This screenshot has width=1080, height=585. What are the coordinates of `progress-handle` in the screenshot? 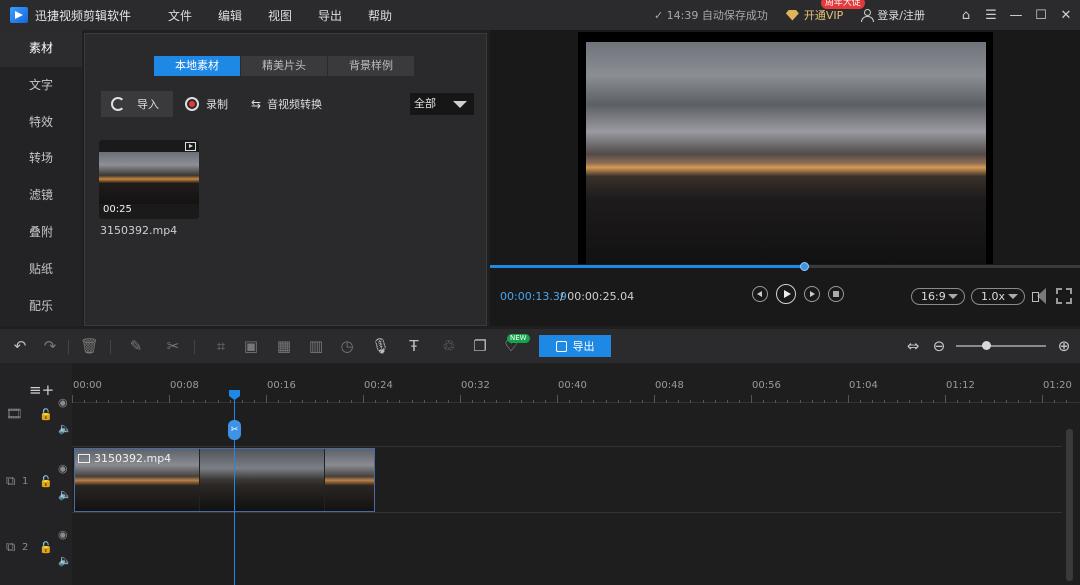 It's located at (805, 266).